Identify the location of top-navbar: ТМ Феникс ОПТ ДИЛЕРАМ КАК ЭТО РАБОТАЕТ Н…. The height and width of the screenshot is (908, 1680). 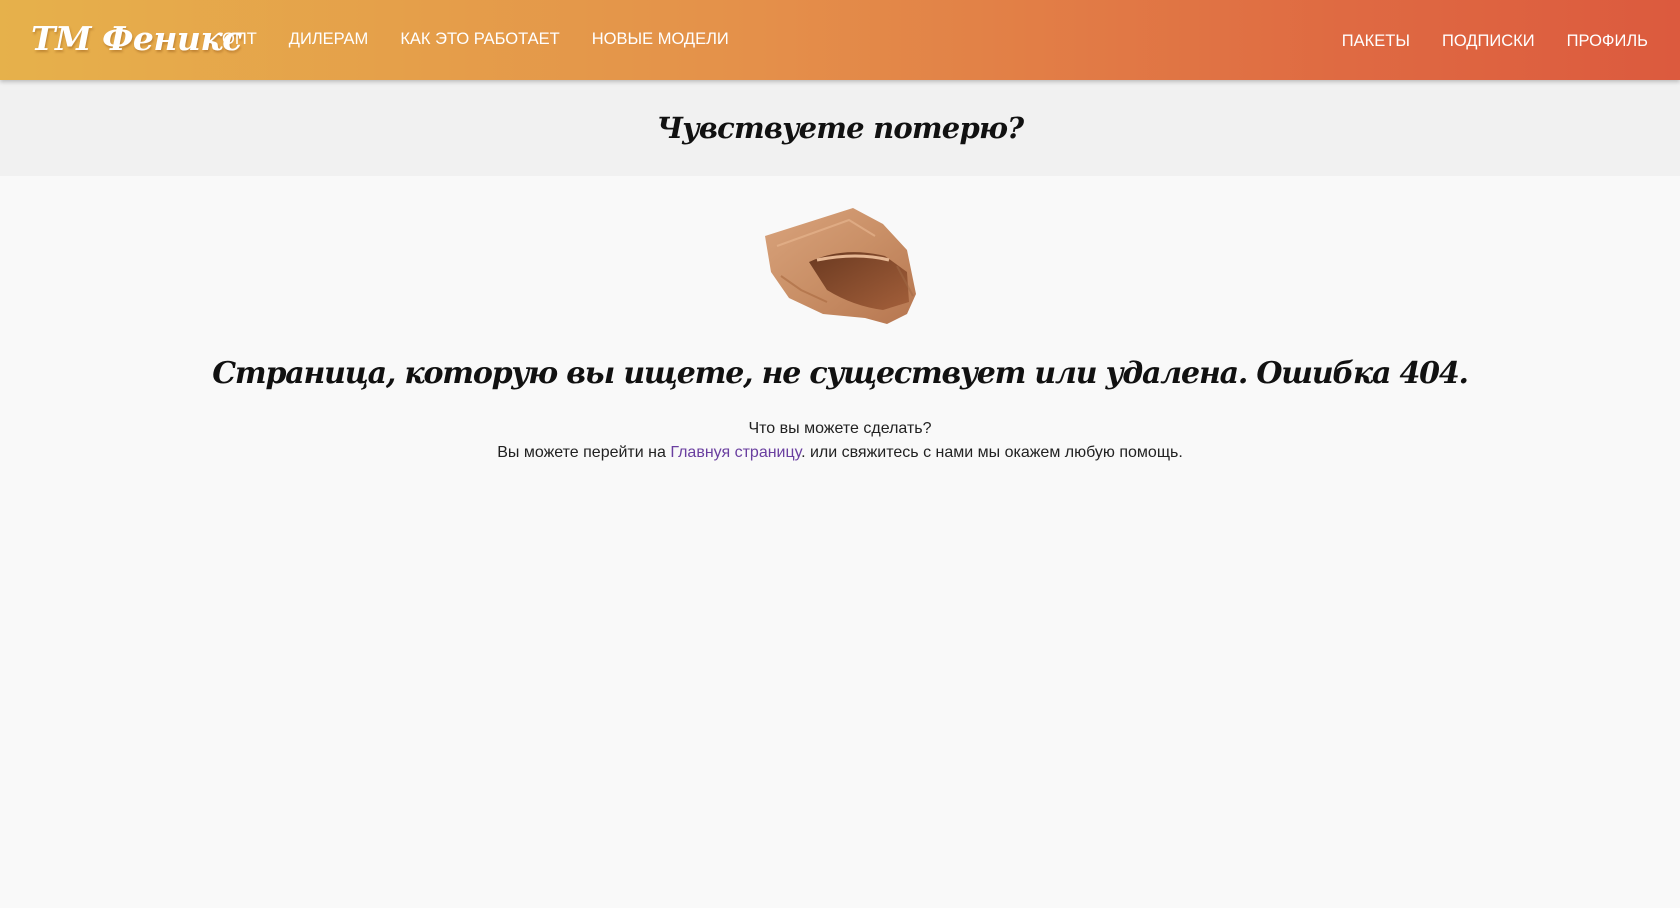
(840, 40).